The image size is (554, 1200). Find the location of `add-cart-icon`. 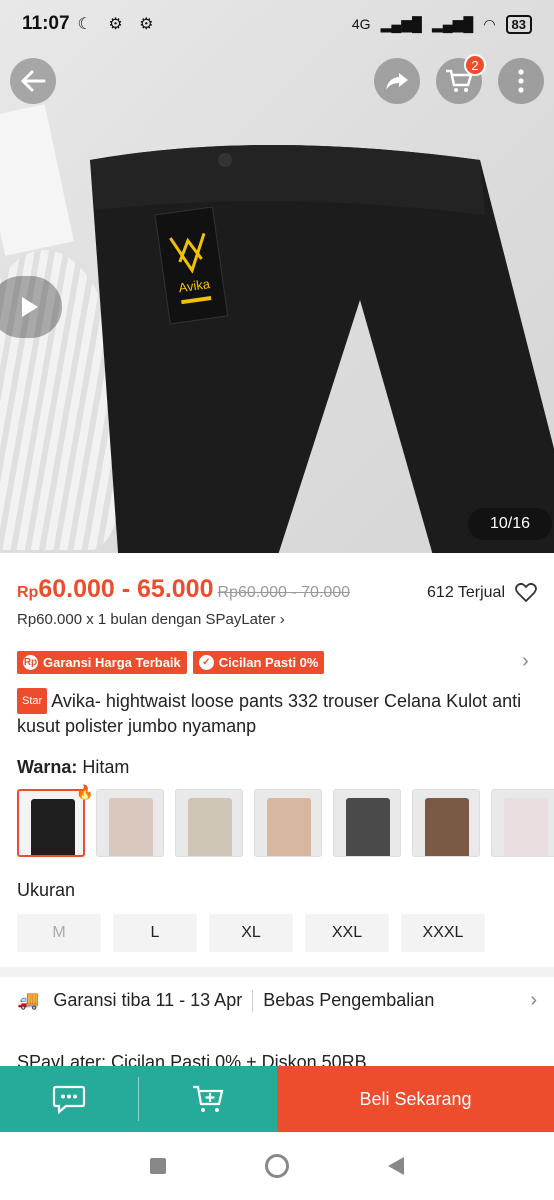

add-cart-icon is located at coordinates (208, 1098).